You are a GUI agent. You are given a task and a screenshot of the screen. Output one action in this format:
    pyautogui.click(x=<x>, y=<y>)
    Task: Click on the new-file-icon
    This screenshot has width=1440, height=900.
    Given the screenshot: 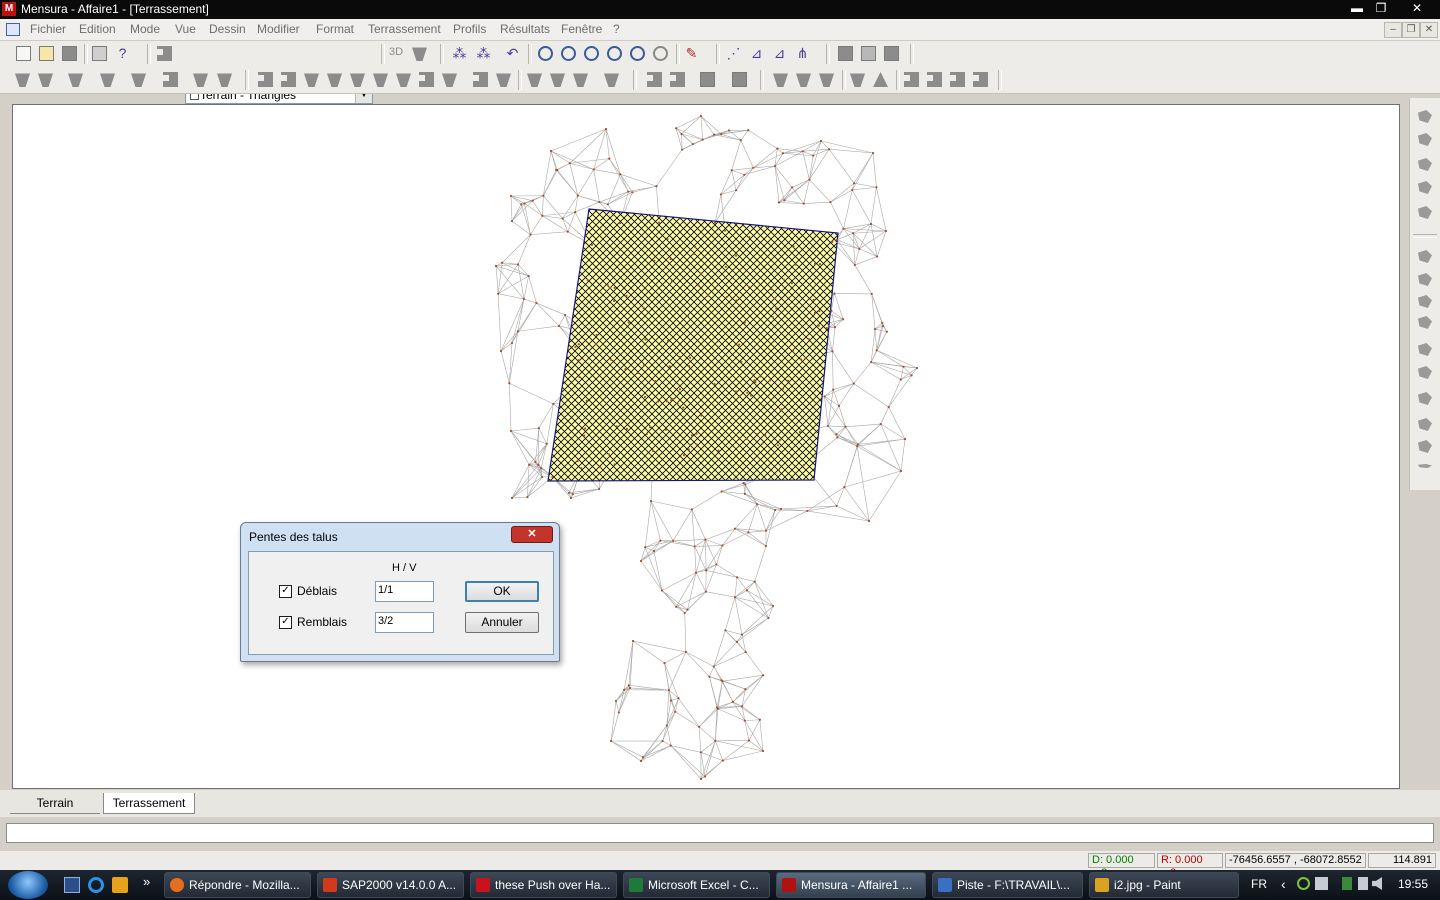 What is the action you would take?
    pyautogui.click(x=23, y=53)
    